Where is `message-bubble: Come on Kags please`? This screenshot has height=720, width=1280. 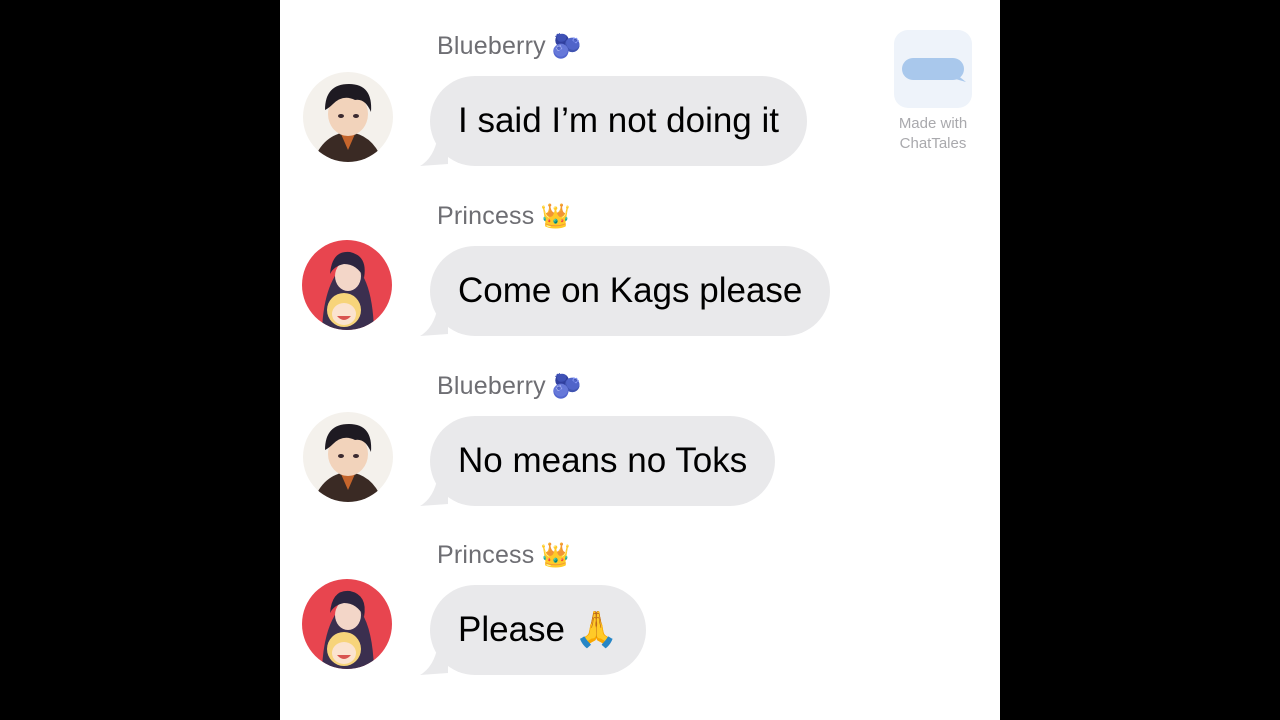 message-bubble: Come on Kags please is located at coordinates (630, 291).